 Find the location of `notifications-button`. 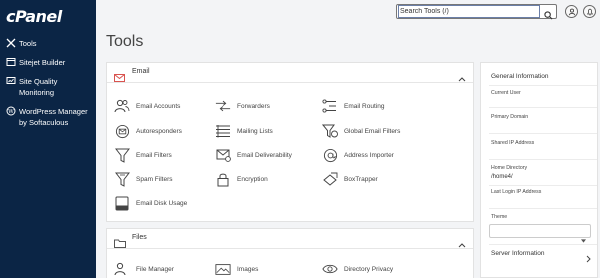

notifications-button is located at coordinates (589, 11).